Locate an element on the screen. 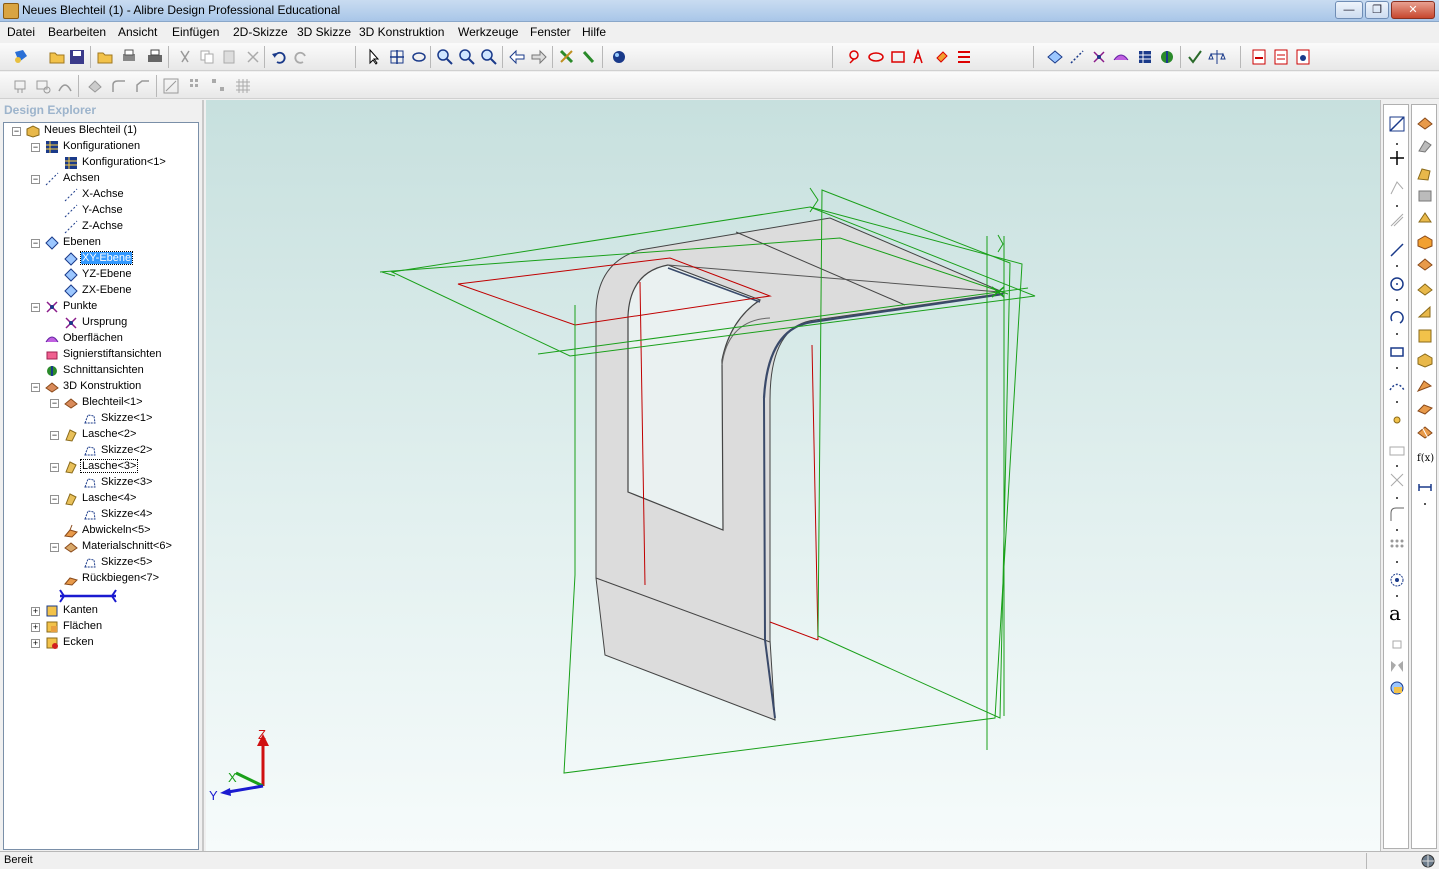  rollback-bar is located at coordinates (88, 596).